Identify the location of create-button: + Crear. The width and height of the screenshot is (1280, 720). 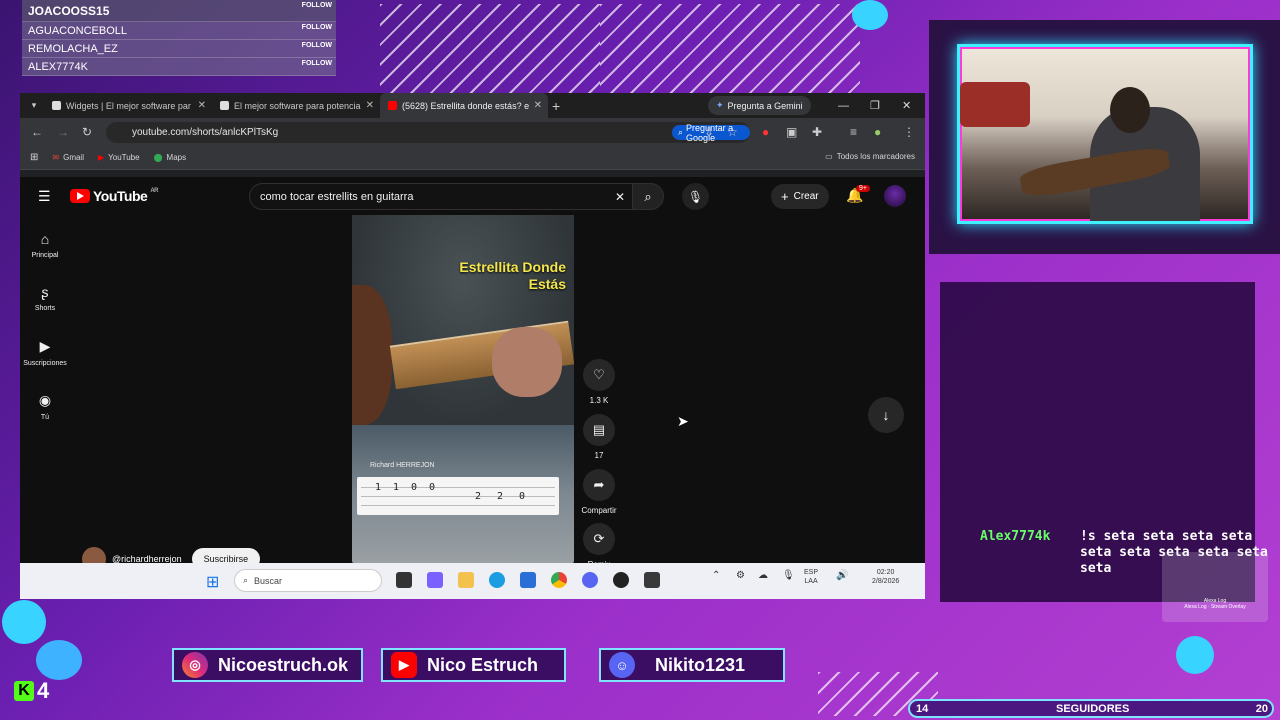
(800, 196).